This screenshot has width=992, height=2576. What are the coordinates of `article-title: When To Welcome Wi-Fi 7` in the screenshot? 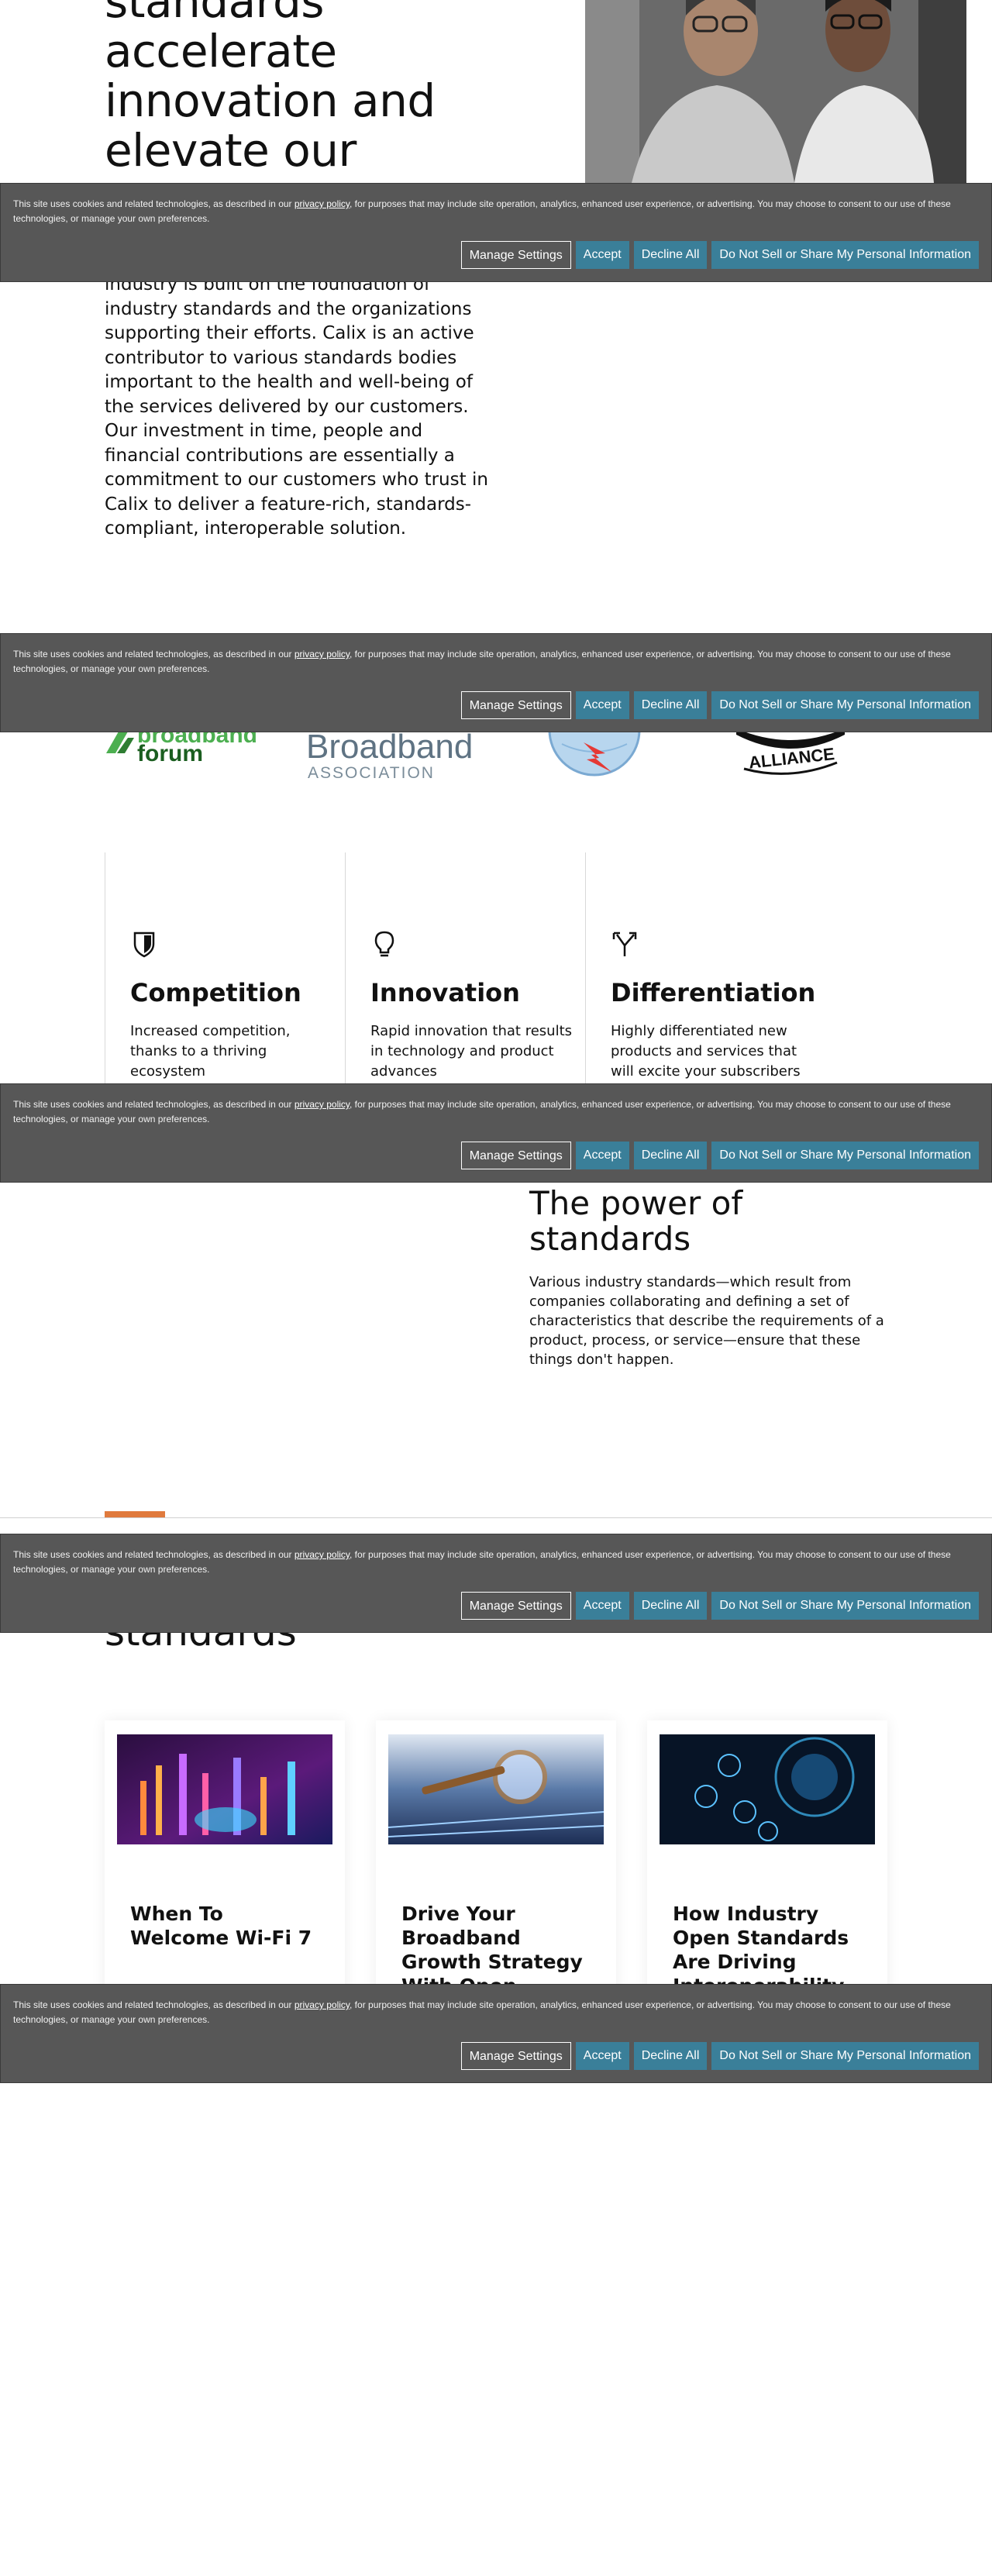 It's located at (221, 1926).